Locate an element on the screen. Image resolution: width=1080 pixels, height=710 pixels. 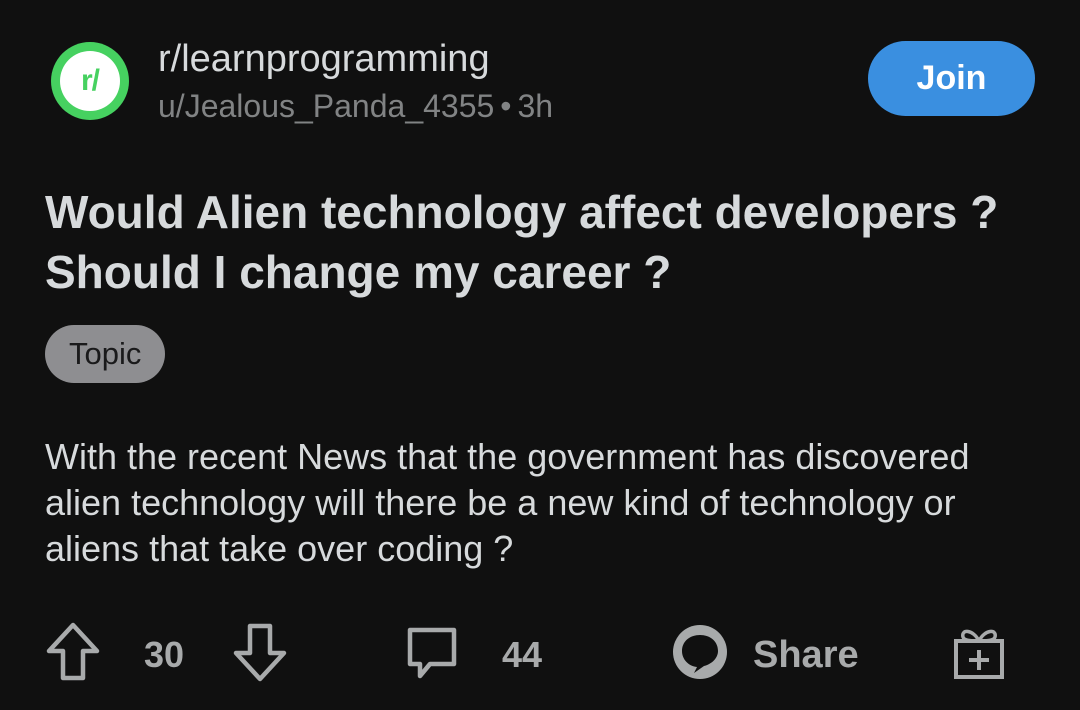
subreddit-avatar: r/ is located at coordinates (90, 81).